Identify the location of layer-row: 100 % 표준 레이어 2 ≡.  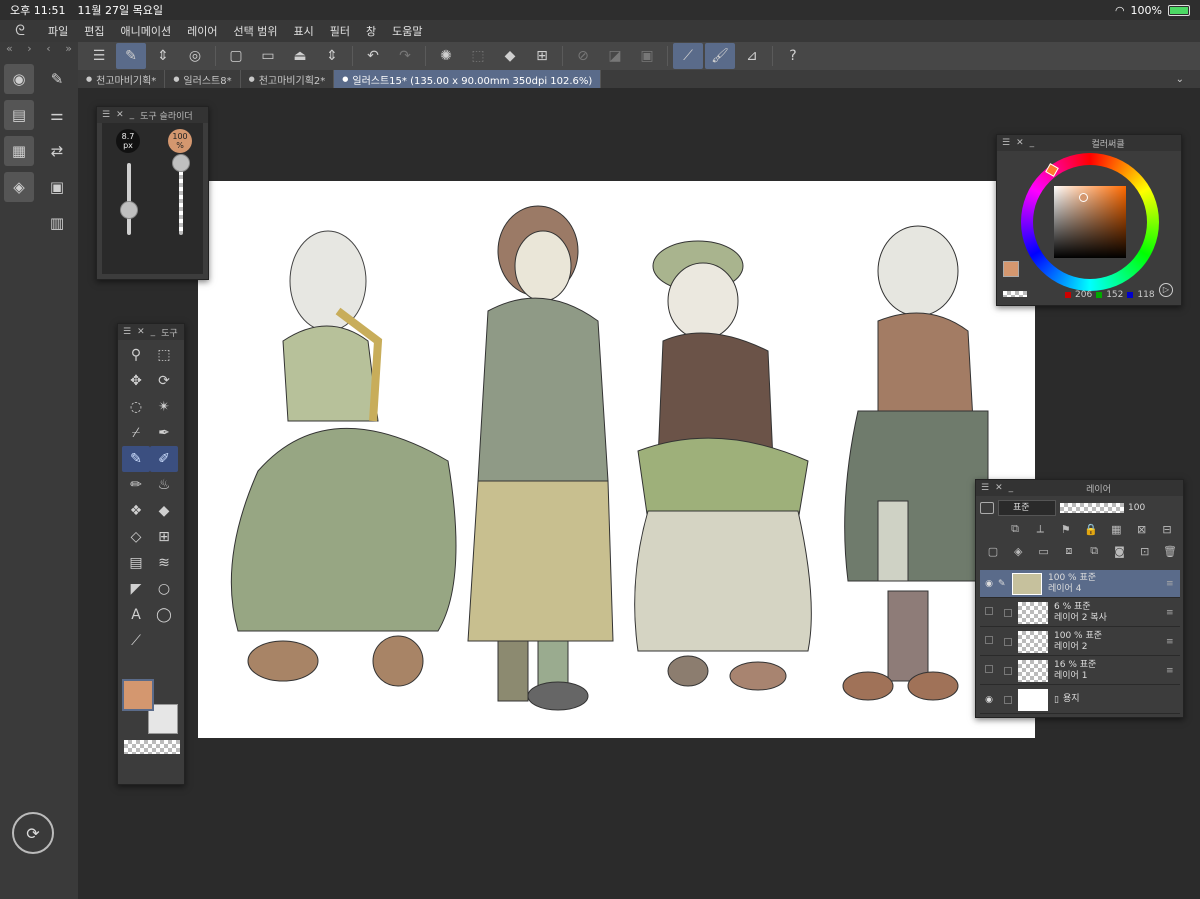
(1080, 642).